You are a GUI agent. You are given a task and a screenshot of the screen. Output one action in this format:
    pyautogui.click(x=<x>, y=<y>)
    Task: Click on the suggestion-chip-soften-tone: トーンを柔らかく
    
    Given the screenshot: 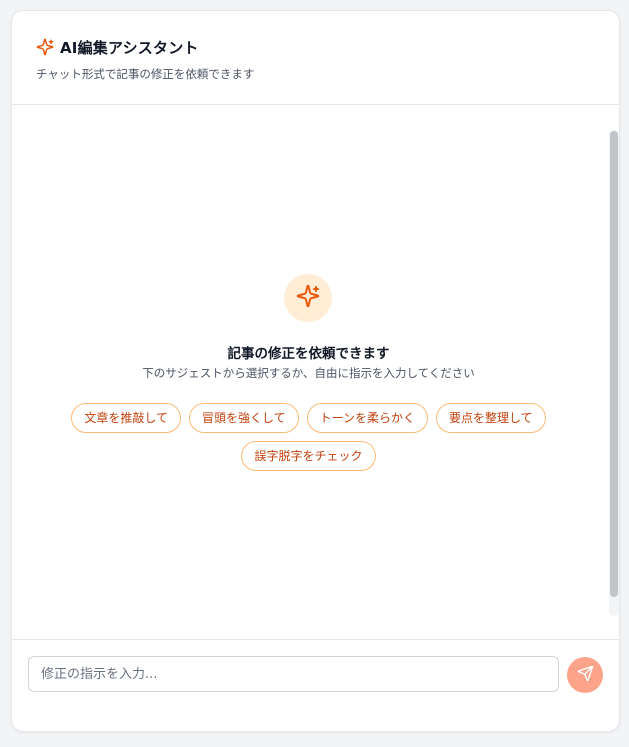 What is the action you would take?
    pyautogui.click(x=367, y=418)
    